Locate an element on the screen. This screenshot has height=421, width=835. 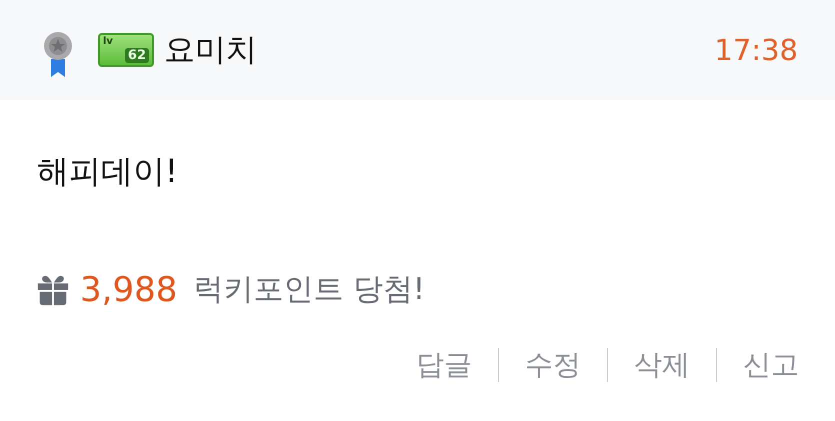
action-link: 삭제 is located at coordinates (648, 365).